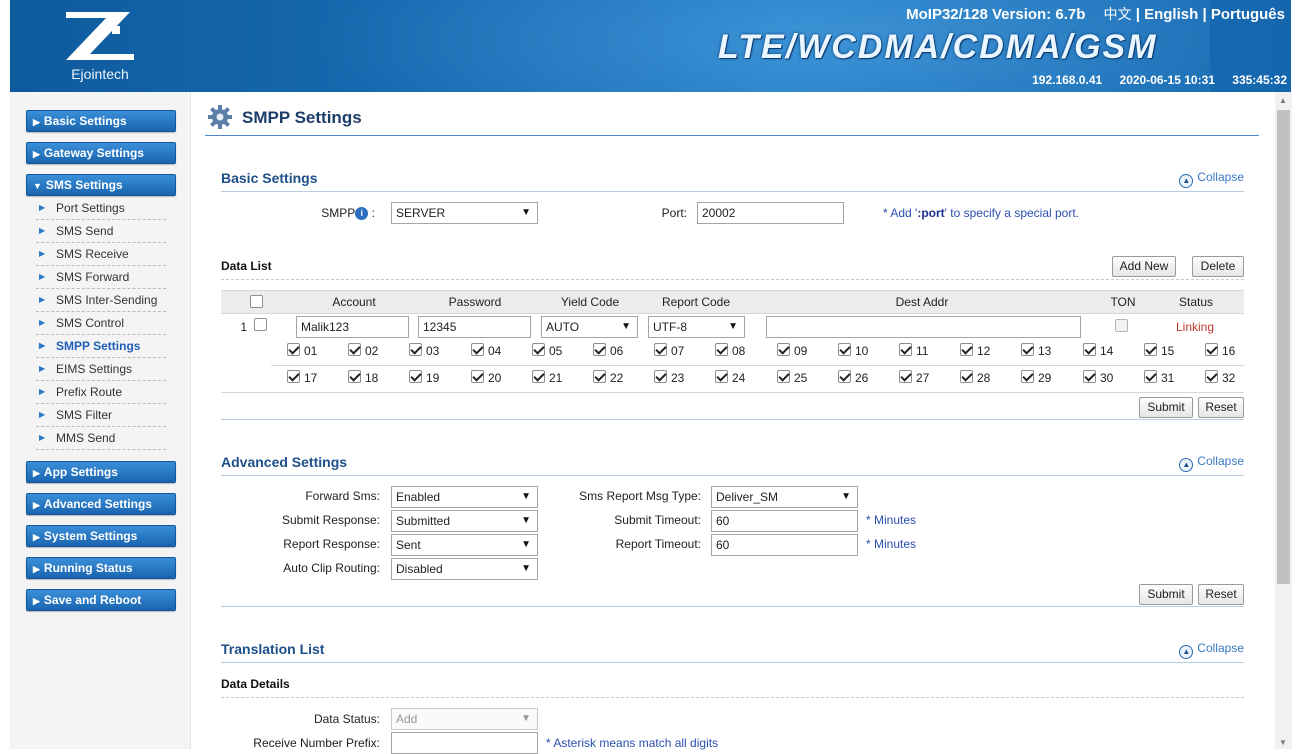 This screenshot has width=1301, height=754. Describe the element at coordinates (1027, 349) in the screenshot. I see `port-13-checkbox` at that location.